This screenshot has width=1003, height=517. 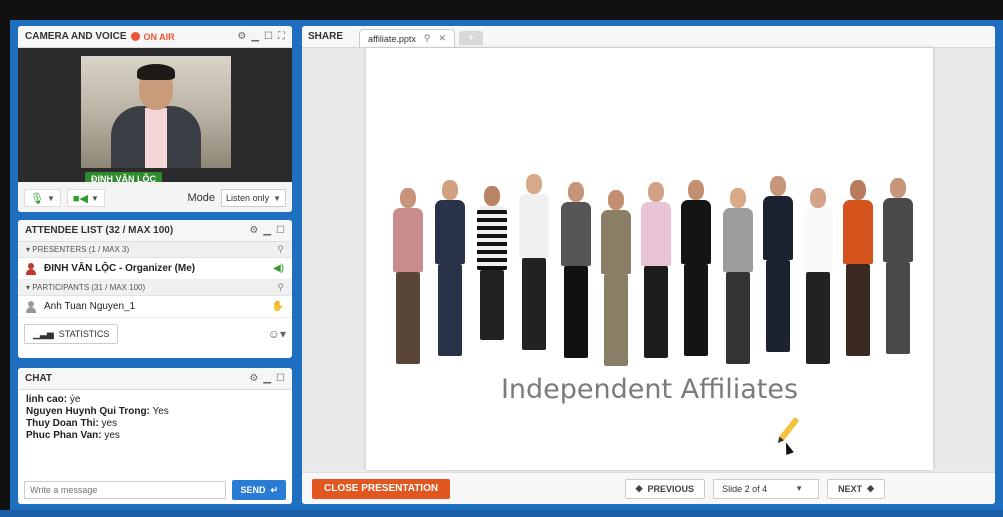 What do you see at coordinates (64, 435) in the screenshot?
I see `message-author: Phuc Phan Van:` at bounding box center [64, 435].